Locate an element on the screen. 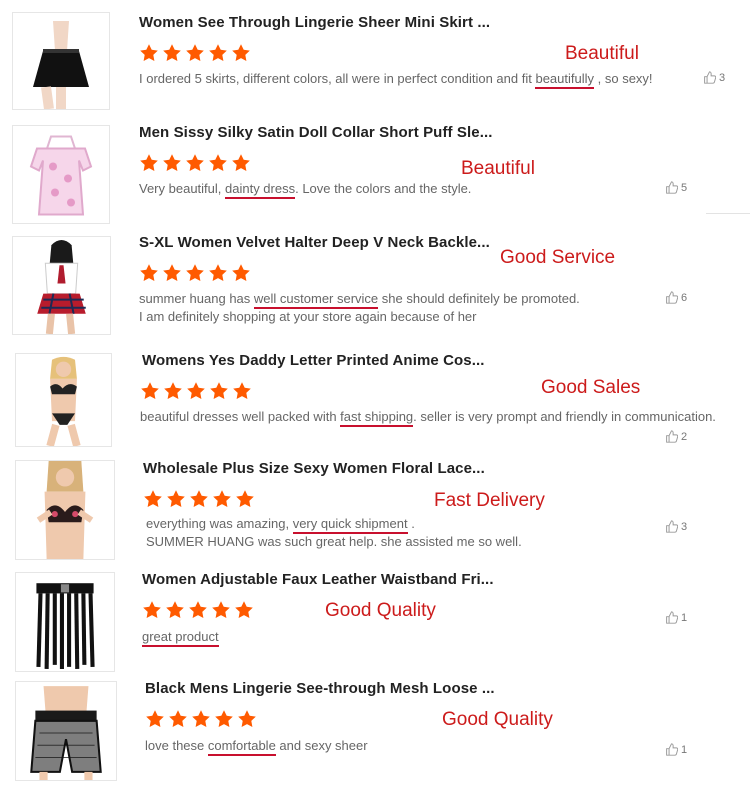  floral-lace-bra-icon is located at coordinates (65, 510).